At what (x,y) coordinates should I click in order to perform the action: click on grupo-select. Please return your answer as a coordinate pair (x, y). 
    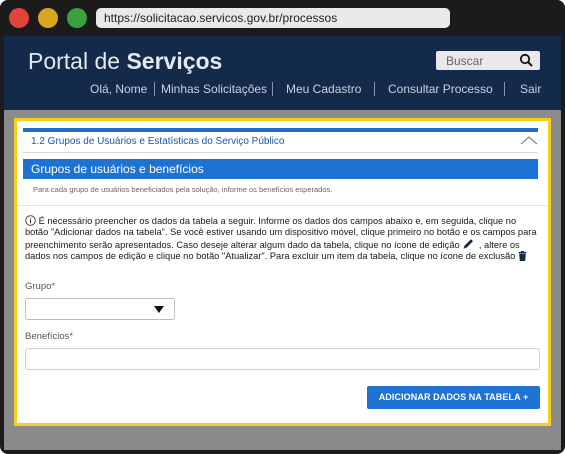
    Looking at the image, I should click on (100, 309).